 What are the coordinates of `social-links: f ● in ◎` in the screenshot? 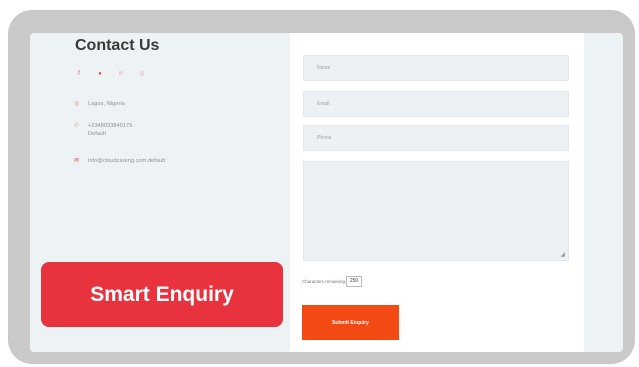 It's located at (110, 74).